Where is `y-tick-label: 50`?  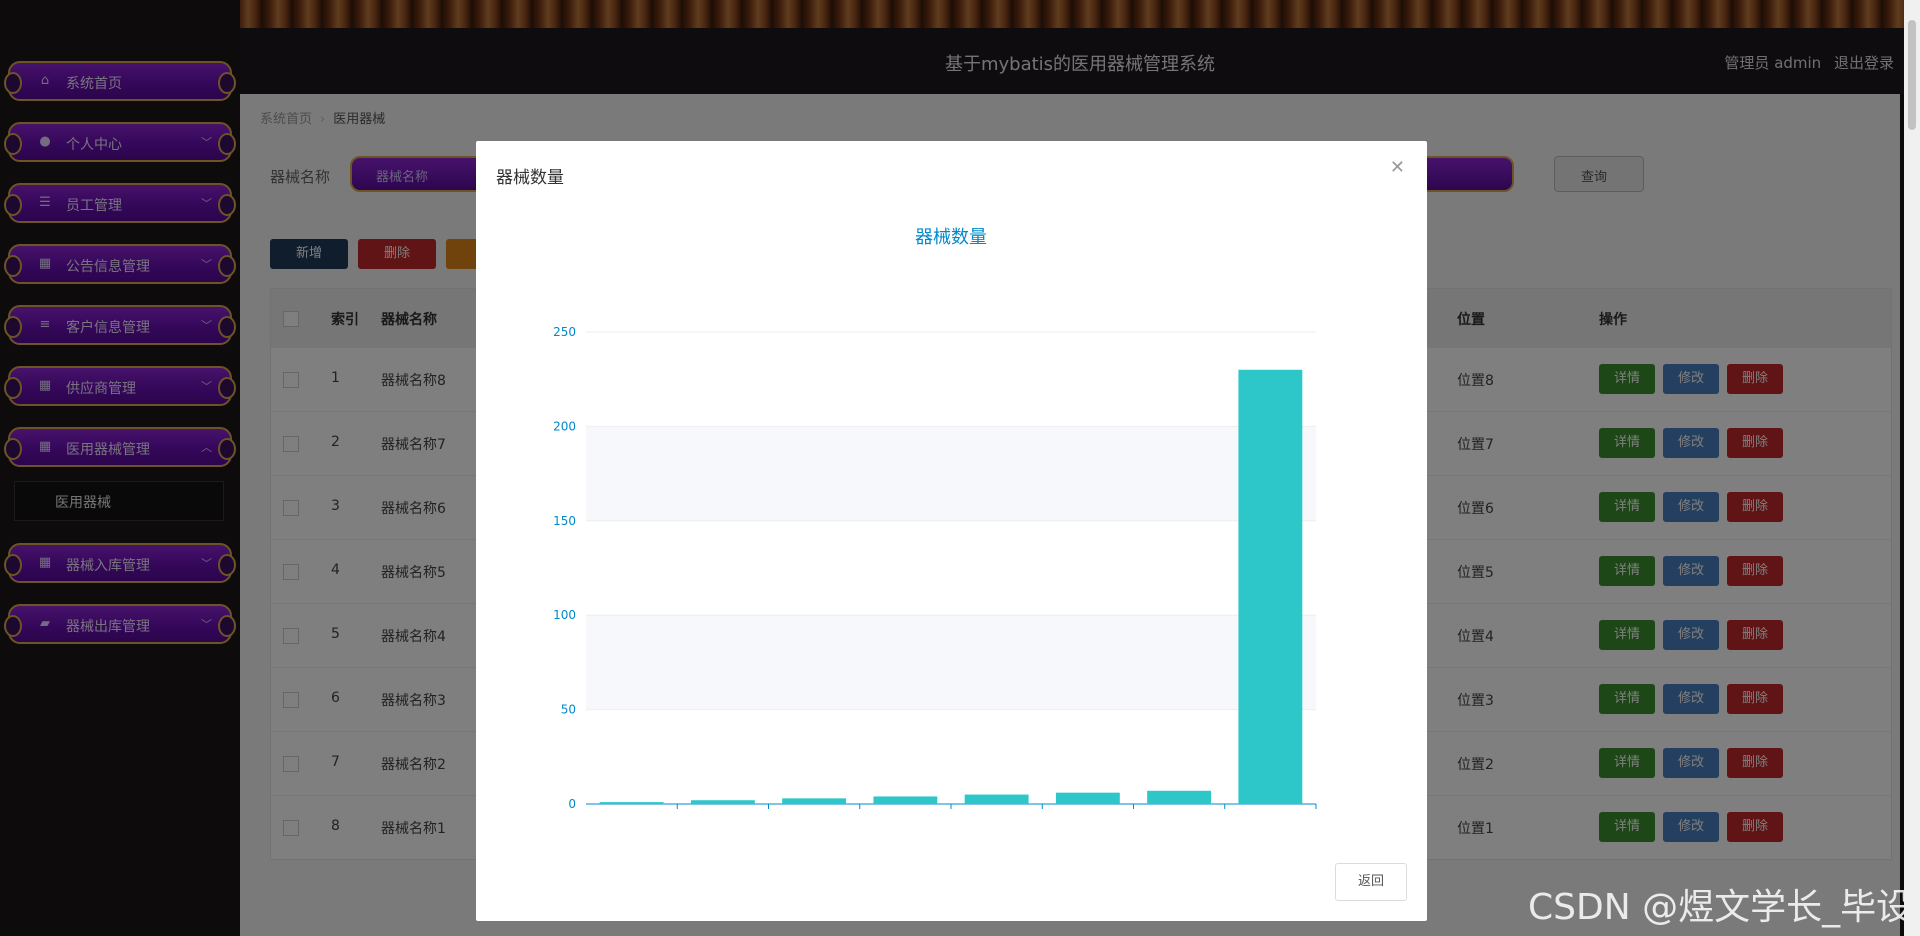 y-tick-label: 50 is located at coordinates (568, 710).